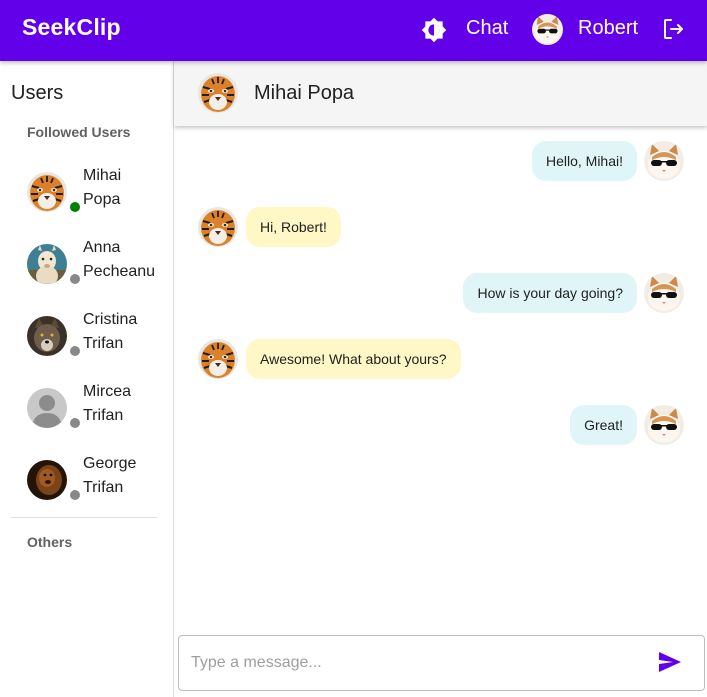 The height and width of the screenshot is (697, 707). I want to click on message-bubble: Awesome! What about yours?, so click(353, 359).